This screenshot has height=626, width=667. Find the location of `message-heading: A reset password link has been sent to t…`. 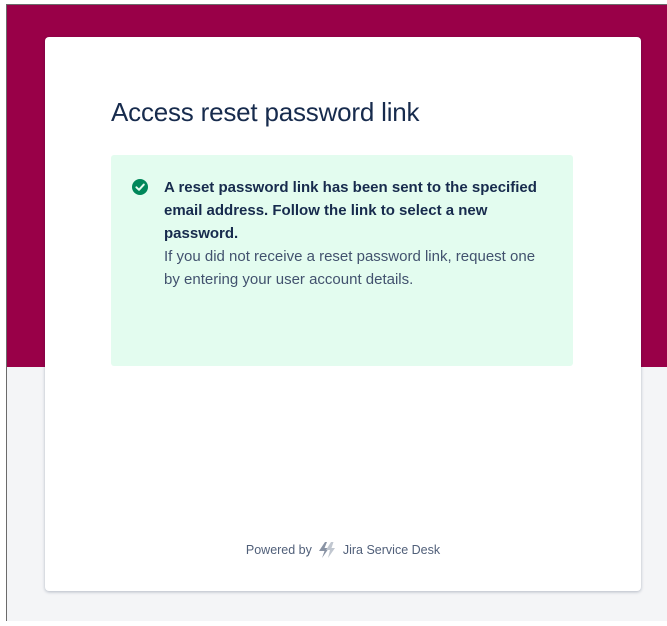

message-heading: A reset password link has been sent to t… is located at coordinates (350, 210).